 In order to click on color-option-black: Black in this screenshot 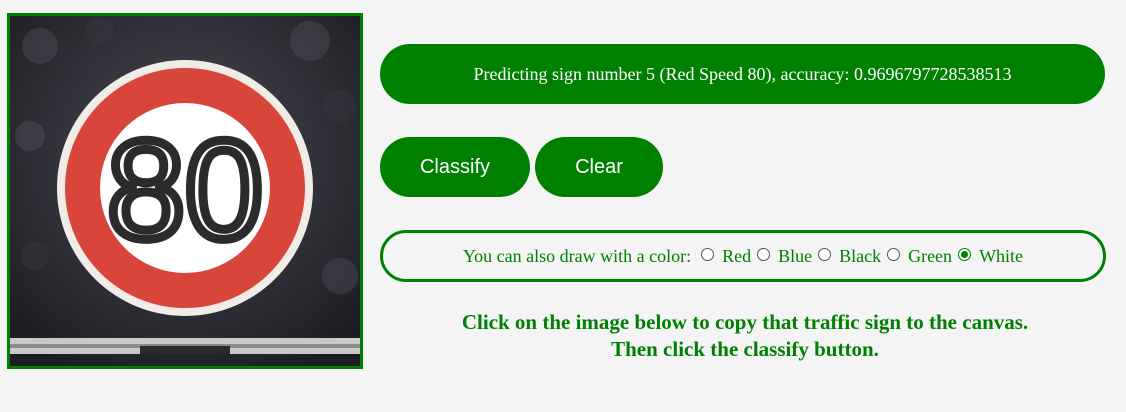, I will do `click(849, 256)`.